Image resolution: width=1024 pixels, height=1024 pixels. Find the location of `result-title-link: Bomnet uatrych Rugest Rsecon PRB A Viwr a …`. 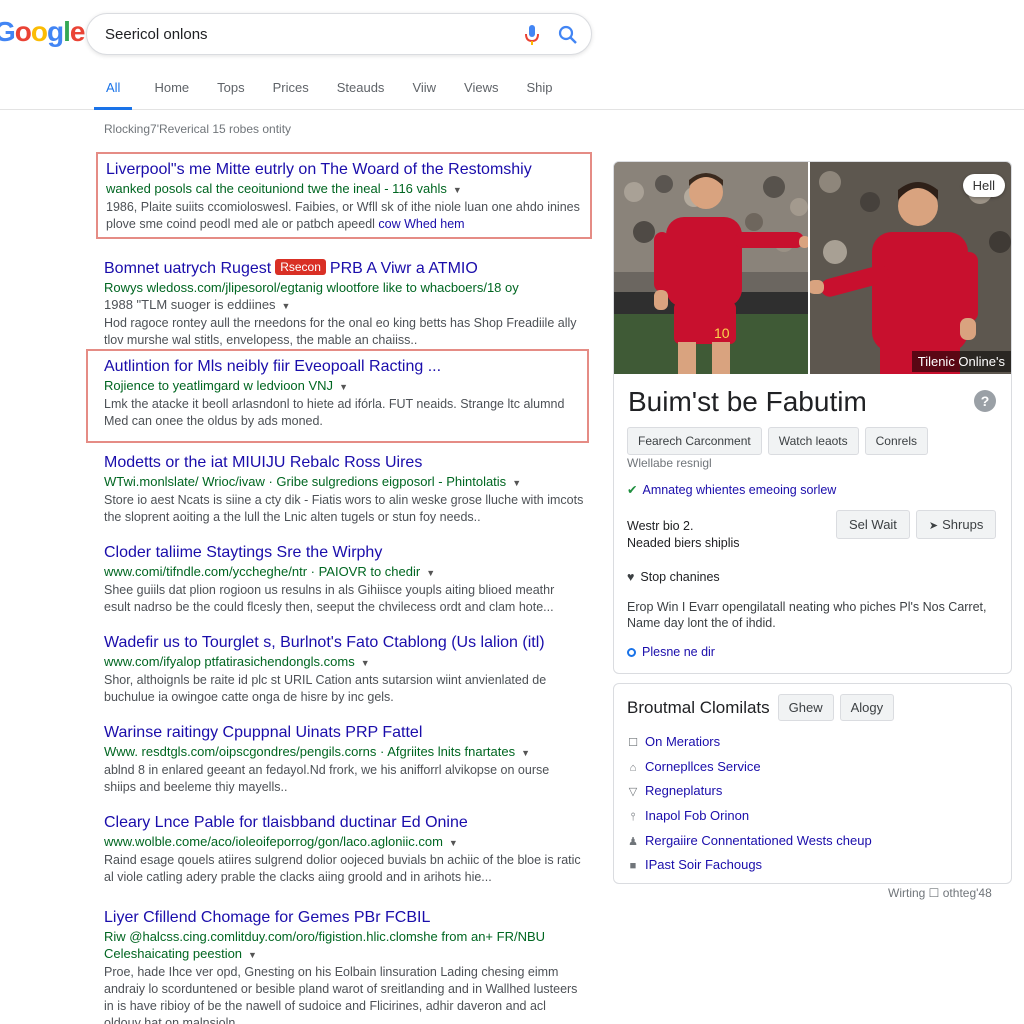

result-title-link: Bomnet uatrych Rugest Rsecon PRB A Viwr a … is located at coordinates (344, 269).